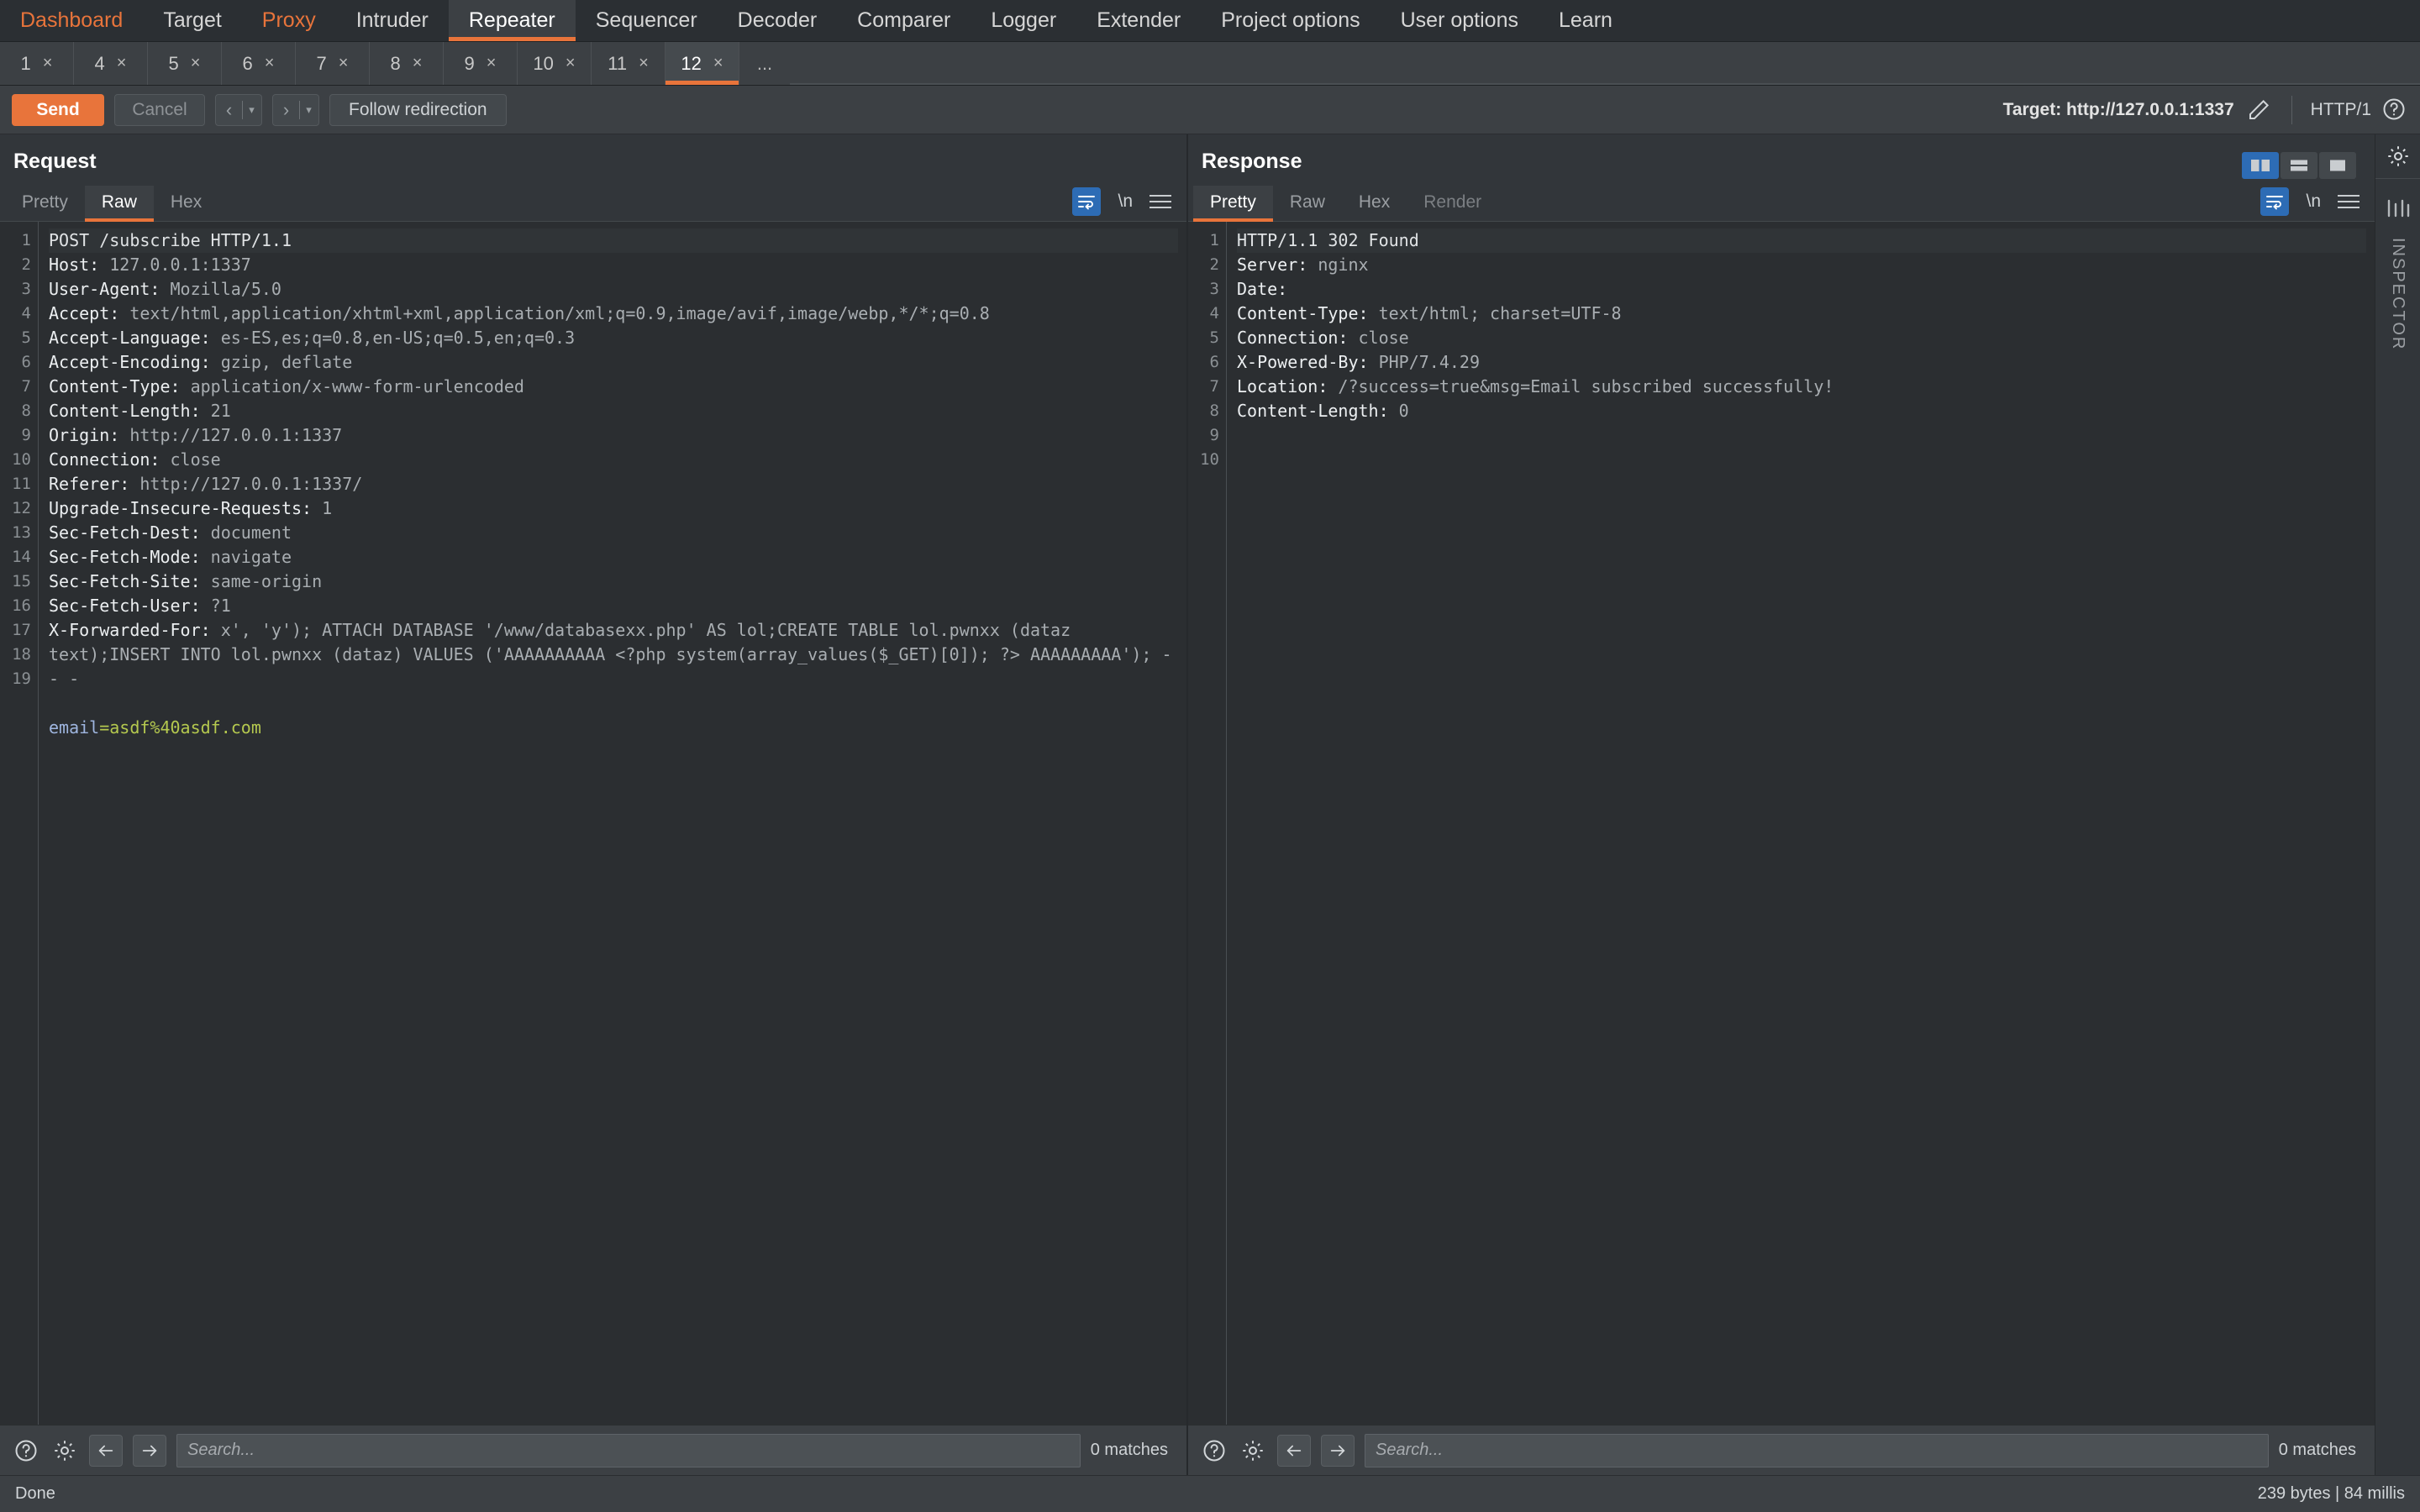 The width and height of the screenshot is (2420, 1512). I want to click on request-tab-raw: Raw, so click(119, 204).